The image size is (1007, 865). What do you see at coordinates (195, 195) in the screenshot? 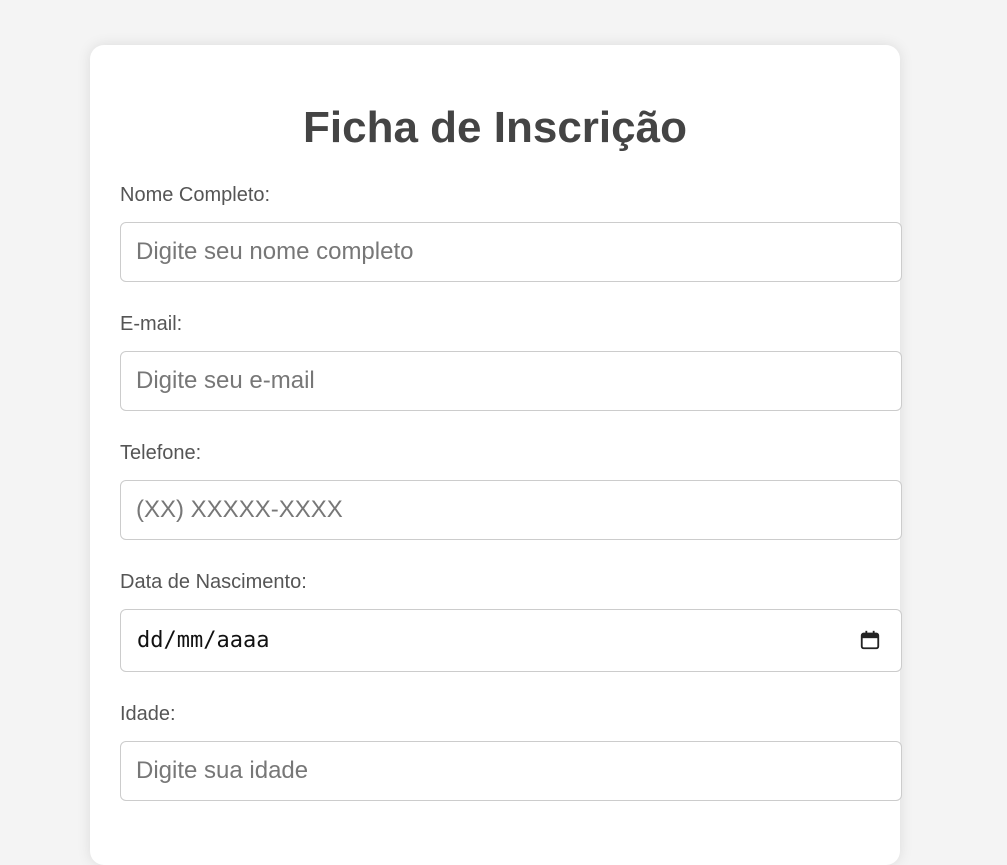
I see `full-name-label: Nome Completo:` at bounding box center [195, 195].